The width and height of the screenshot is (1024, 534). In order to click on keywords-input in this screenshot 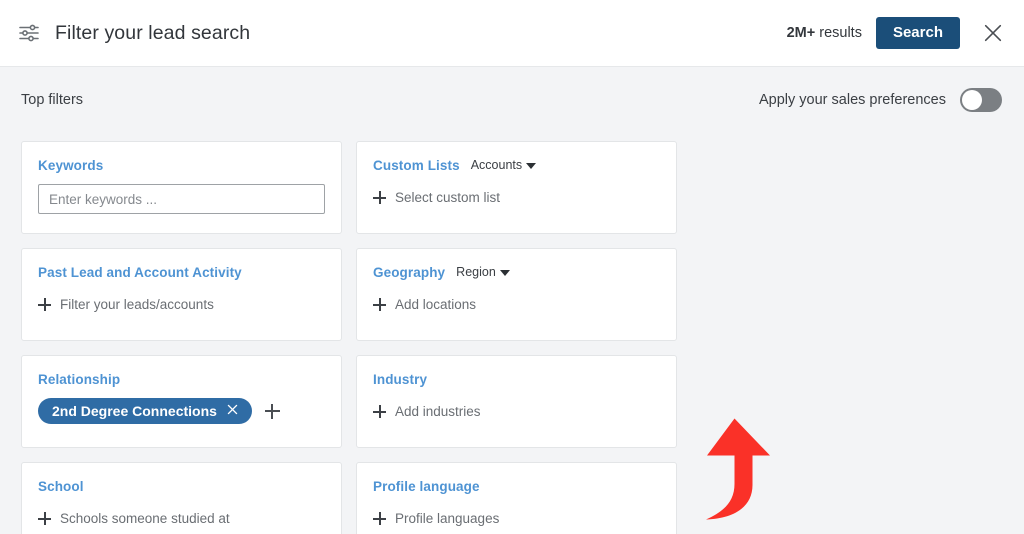, I will do `click(181, 199)`.